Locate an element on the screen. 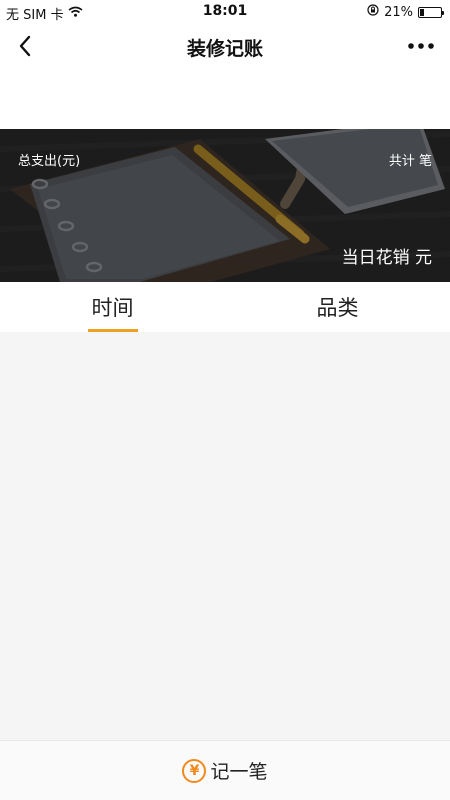 This screenshot has width=450, height=800. tab-category: 品类 is located at coordinates (337, 307).